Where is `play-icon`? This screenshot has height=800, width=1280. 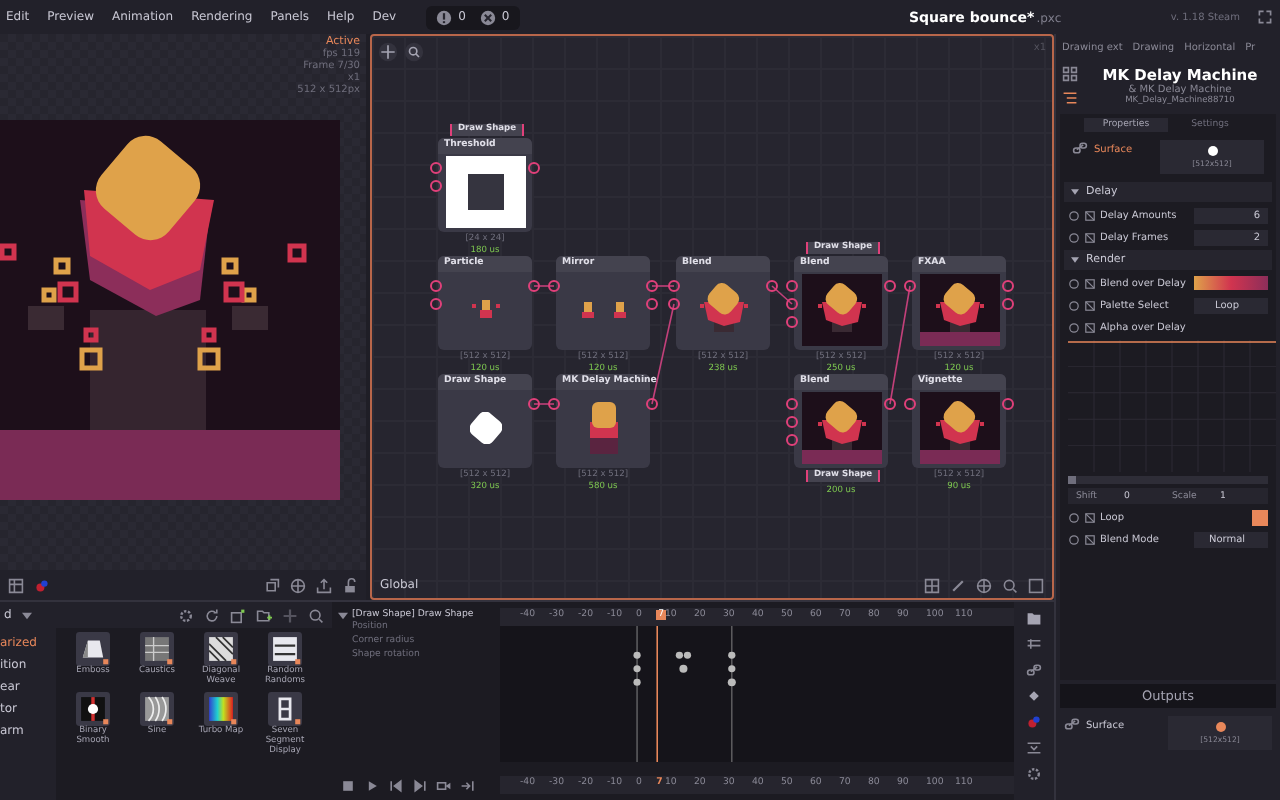
play-icon is located at coordinates (372, 786).